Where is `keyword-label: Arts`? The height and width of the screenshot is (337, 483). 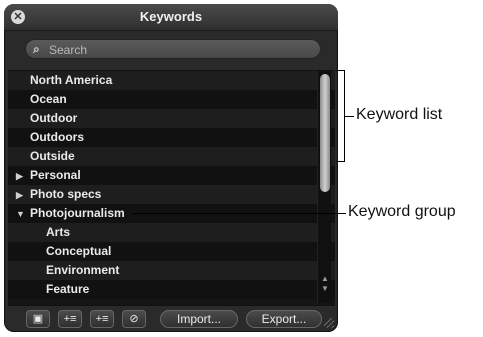 keyword-label: Arts is located at coordinates (58, 232).